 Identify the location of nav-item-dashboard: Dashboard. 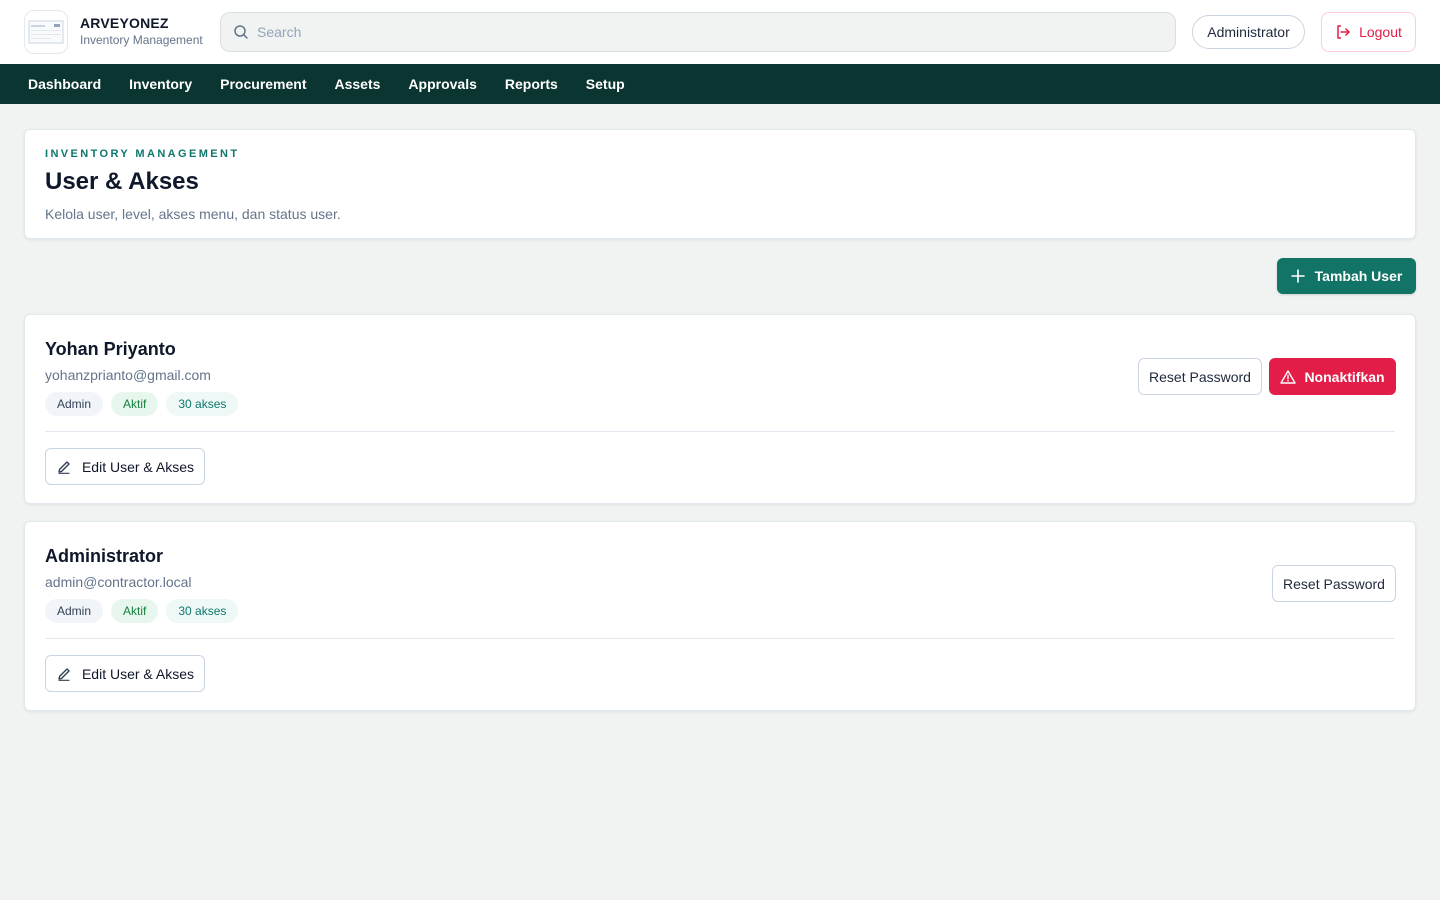
(64, 84).